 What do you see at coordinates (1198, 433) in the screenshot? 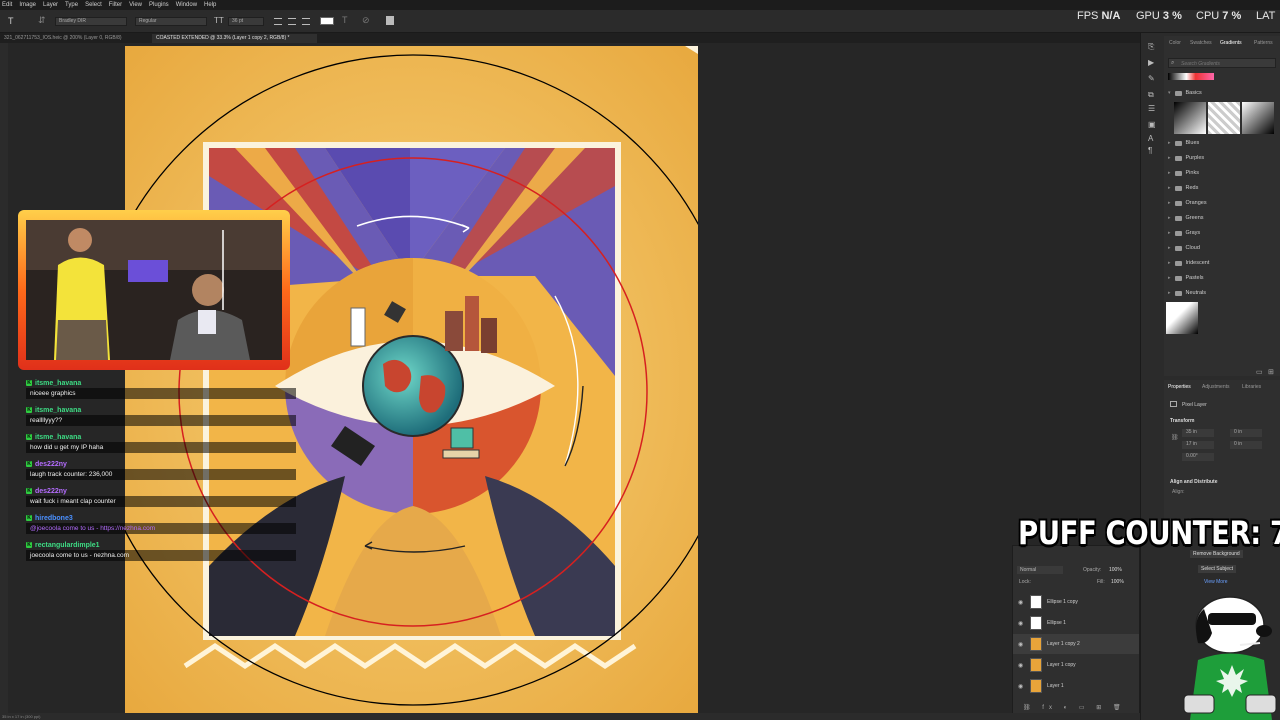
I see `width-field: 35 in` at bounding box center [1198, 433].